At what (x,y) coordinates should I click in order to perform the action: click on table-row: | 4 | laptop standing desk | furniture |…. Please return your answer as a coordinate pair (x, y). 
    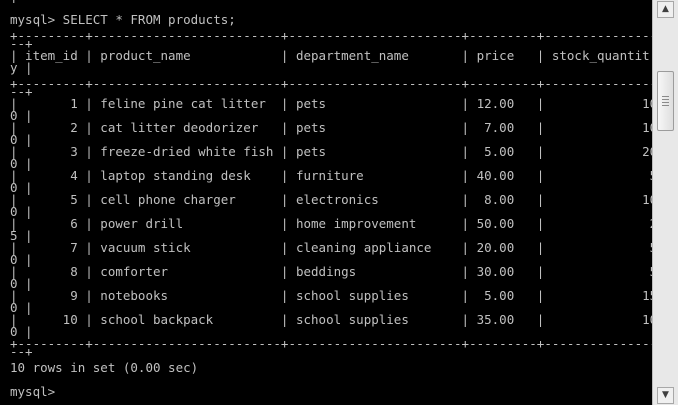
    Looking at the image, I should click on (331, 175).